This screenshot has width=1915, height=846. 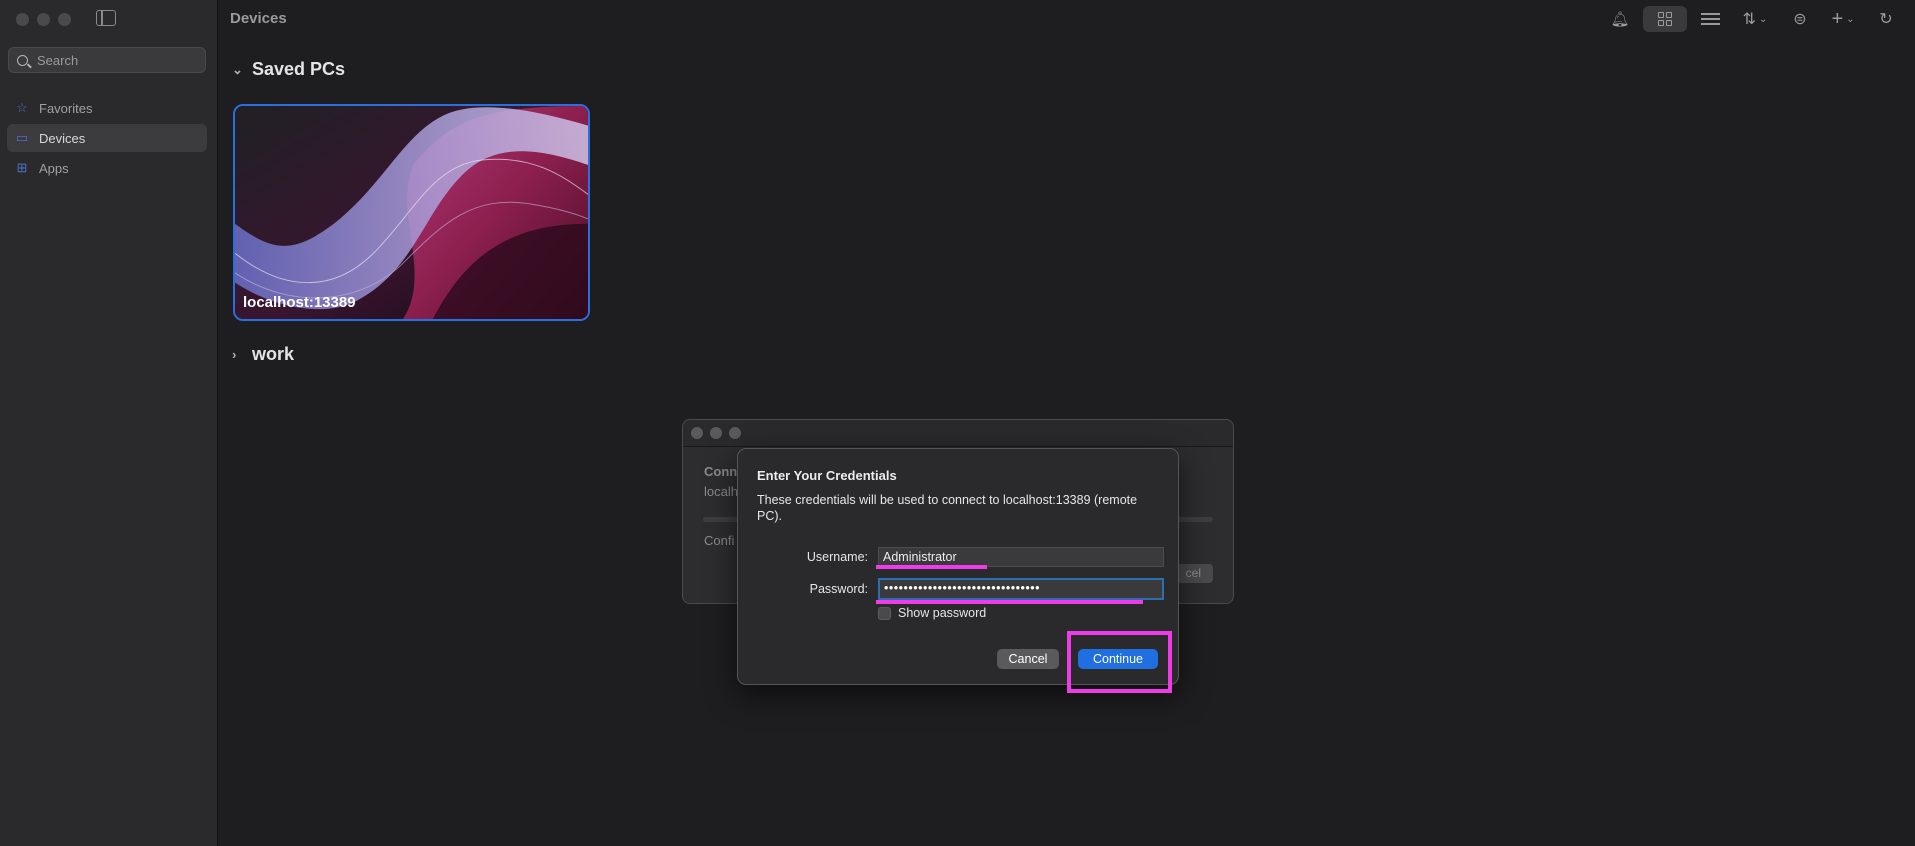 I want to click on username-highlight-underline, so click(x=931, y=567).